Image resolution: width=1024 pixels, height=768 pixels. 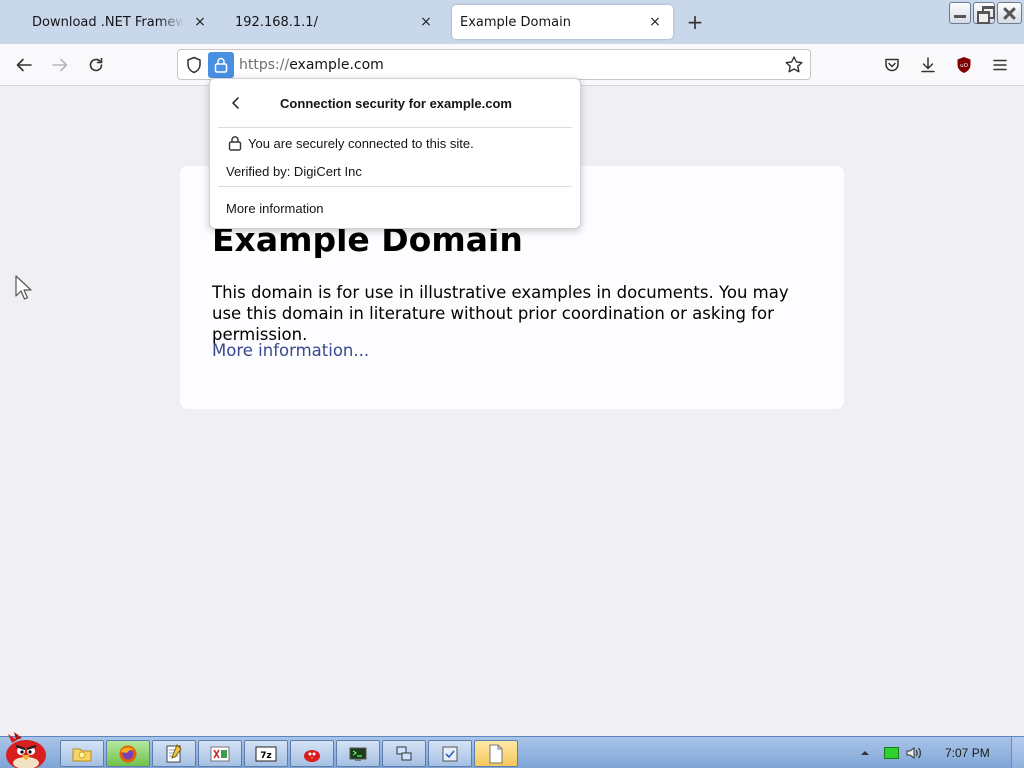 I want to click on tray-network-icon, so click(x=891, y=753).